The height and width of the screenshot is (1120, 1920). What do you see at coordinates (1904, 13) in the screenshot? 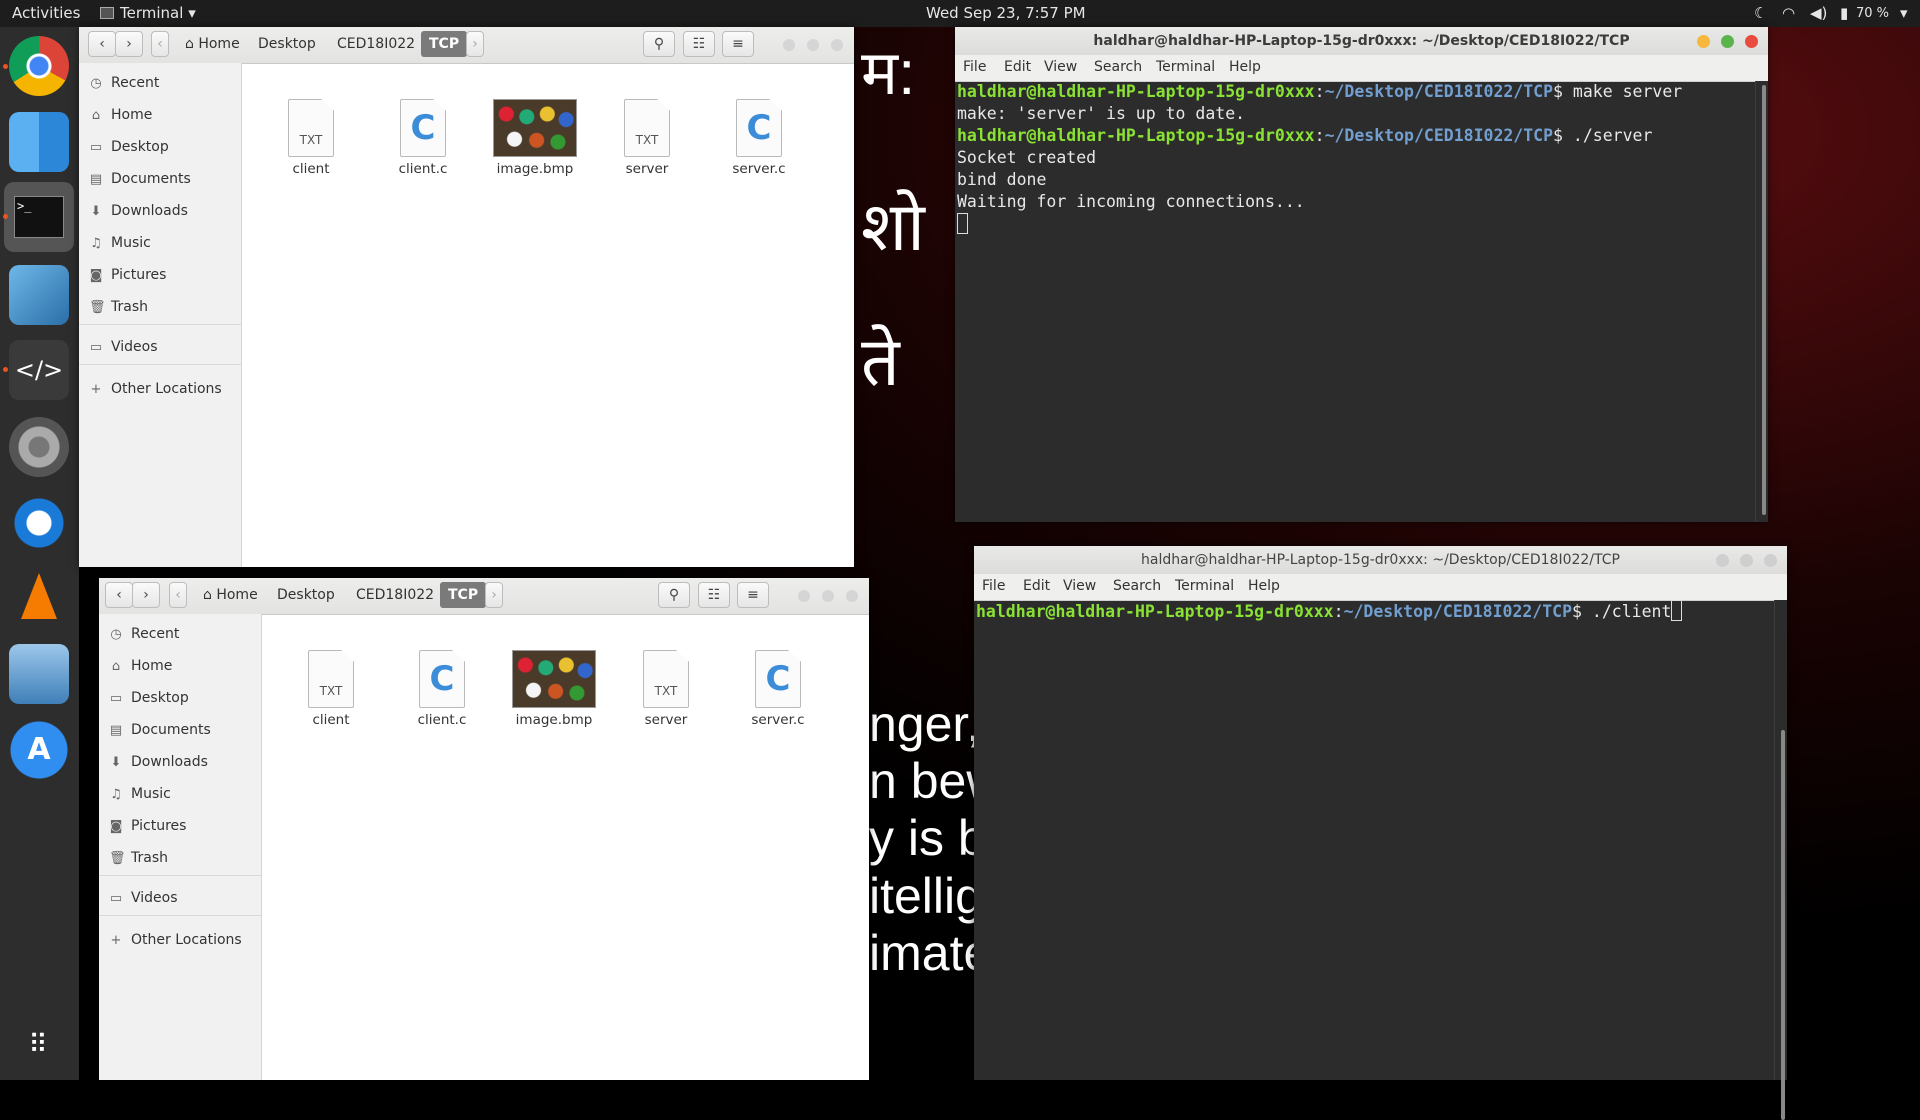
I see `system-menu-arrow-icon: ▾` at bounding box center [1904, 13].